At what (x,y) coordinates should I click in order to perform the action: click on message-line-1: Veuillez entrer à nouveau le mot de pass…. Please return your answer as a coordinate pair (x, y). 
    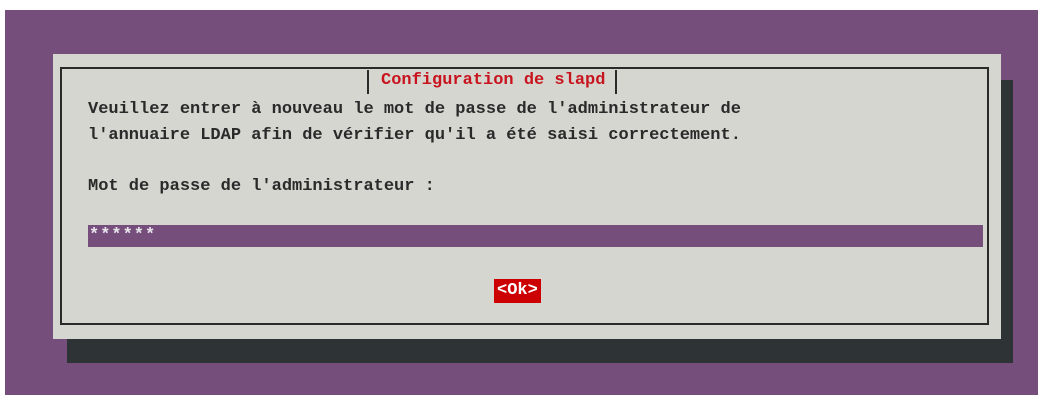
    Looking at the image, I should click on (414, 109).